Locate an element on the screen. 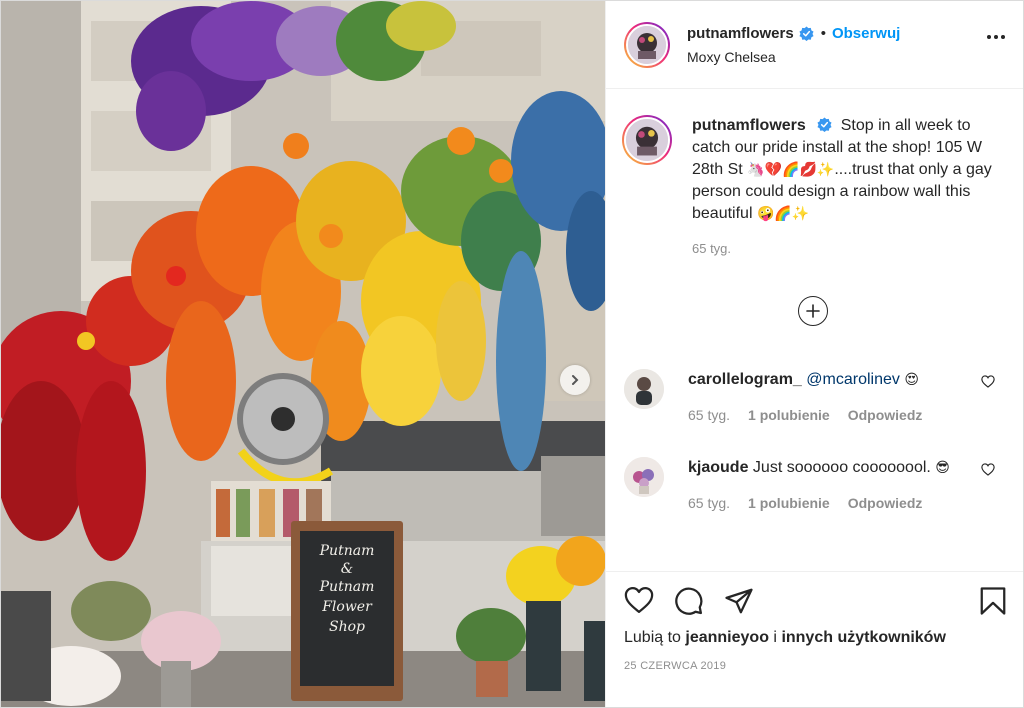 This screenshot has width=1024, height=708. caption-timestamp: 65 tyg. is located at coordinates (842, 249).